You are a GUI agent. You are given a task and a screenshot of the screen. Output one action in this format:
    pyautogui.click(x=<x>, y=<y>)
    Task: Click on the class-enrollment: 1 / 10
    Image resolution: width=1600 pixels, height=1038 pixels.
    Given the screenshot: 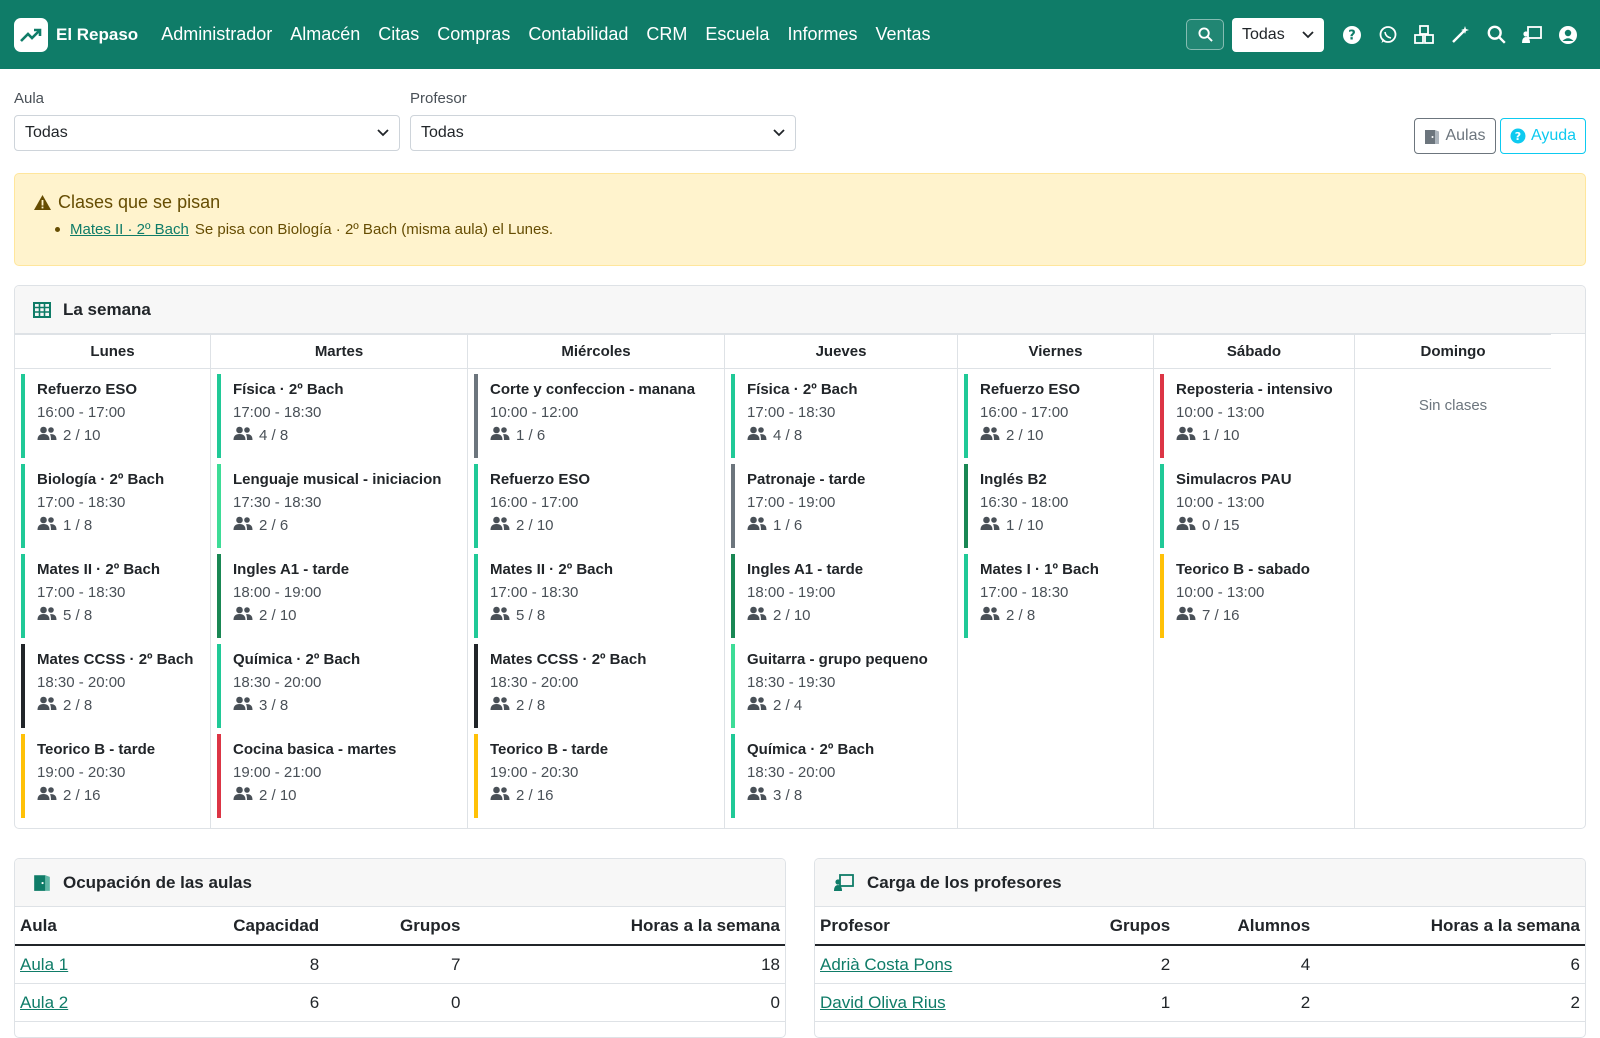 What is the action you would take?
    pyautogui.click(x=1063, y=525)
    